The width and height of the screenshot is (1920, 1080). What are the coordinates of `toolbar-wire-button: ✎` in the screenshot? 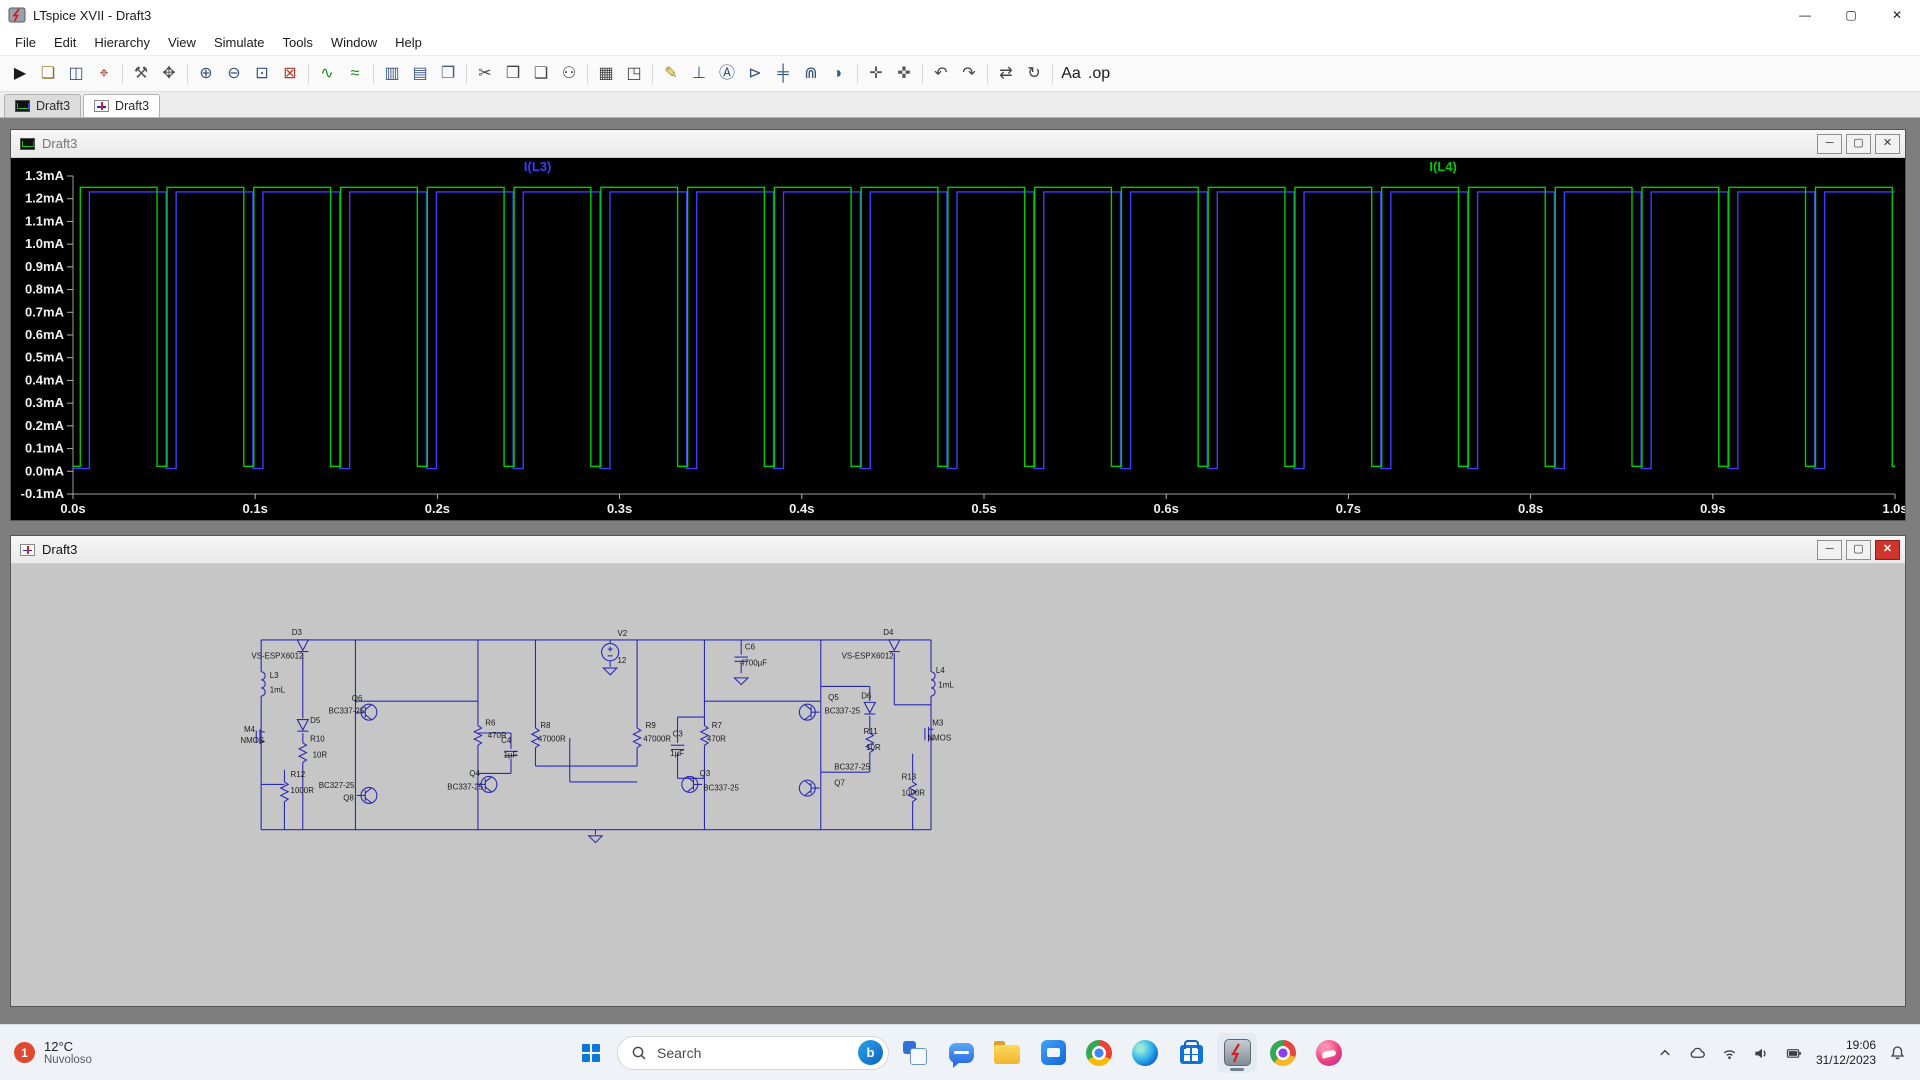 It's located at (671, 74).